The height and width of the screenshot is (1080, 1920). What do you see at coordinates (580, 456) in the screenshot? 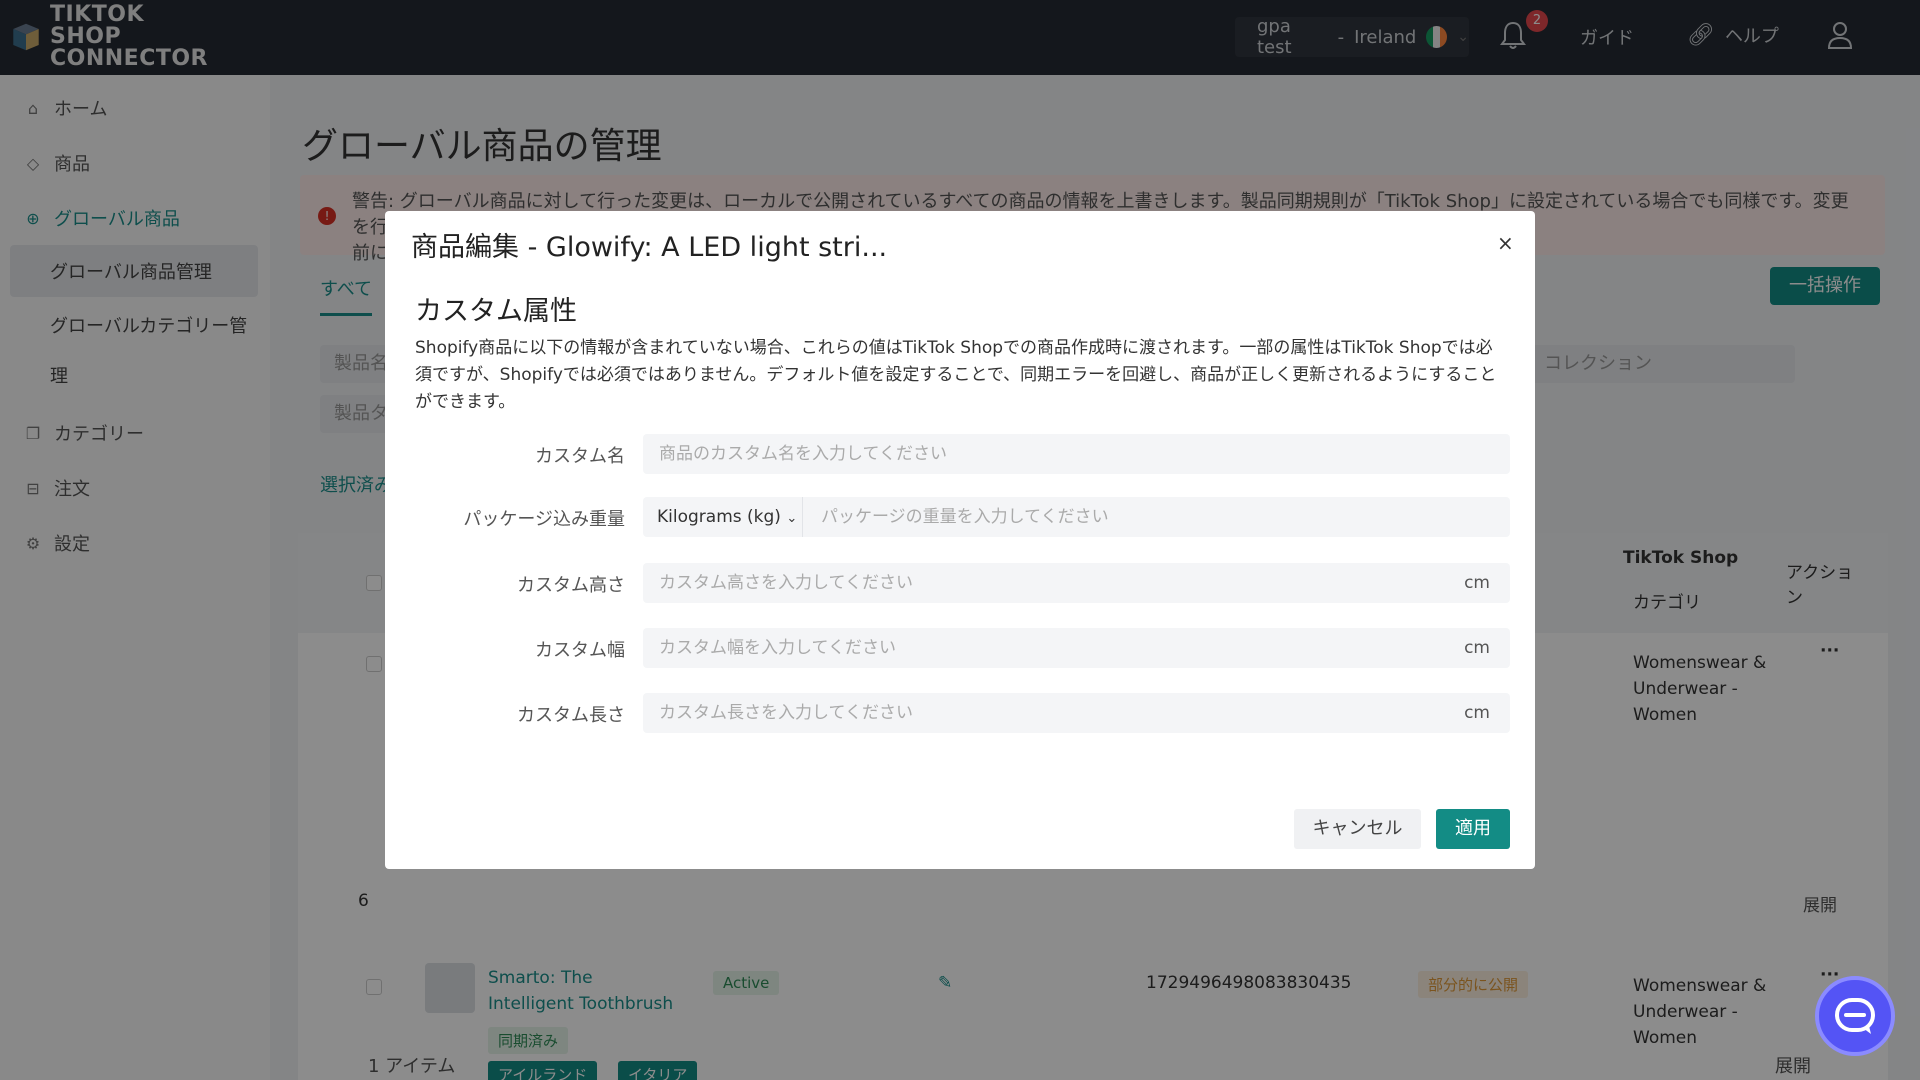
I see `custom-name-label: カスタム名` at bounding box center [580, 456].